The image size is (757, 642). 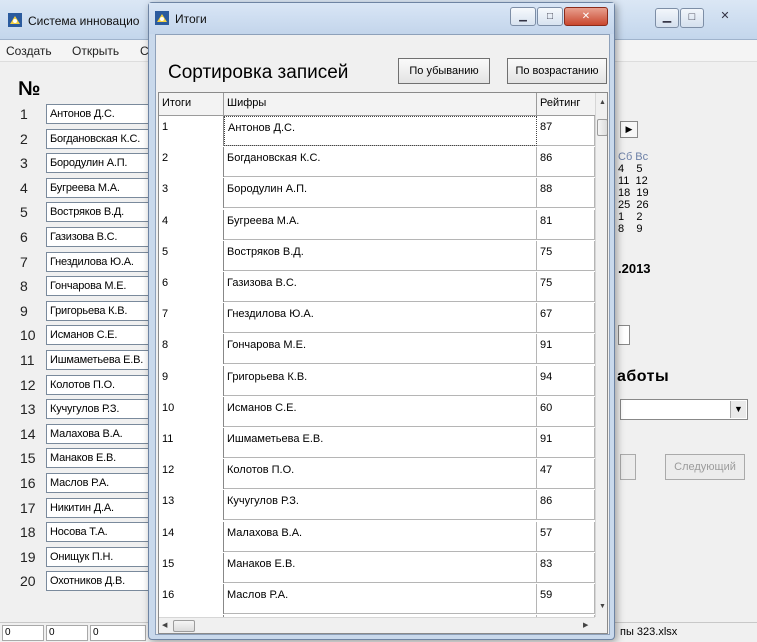 I want to click on table-row: 2 Богдановская К.С. 86, so click(x=377, y=162).